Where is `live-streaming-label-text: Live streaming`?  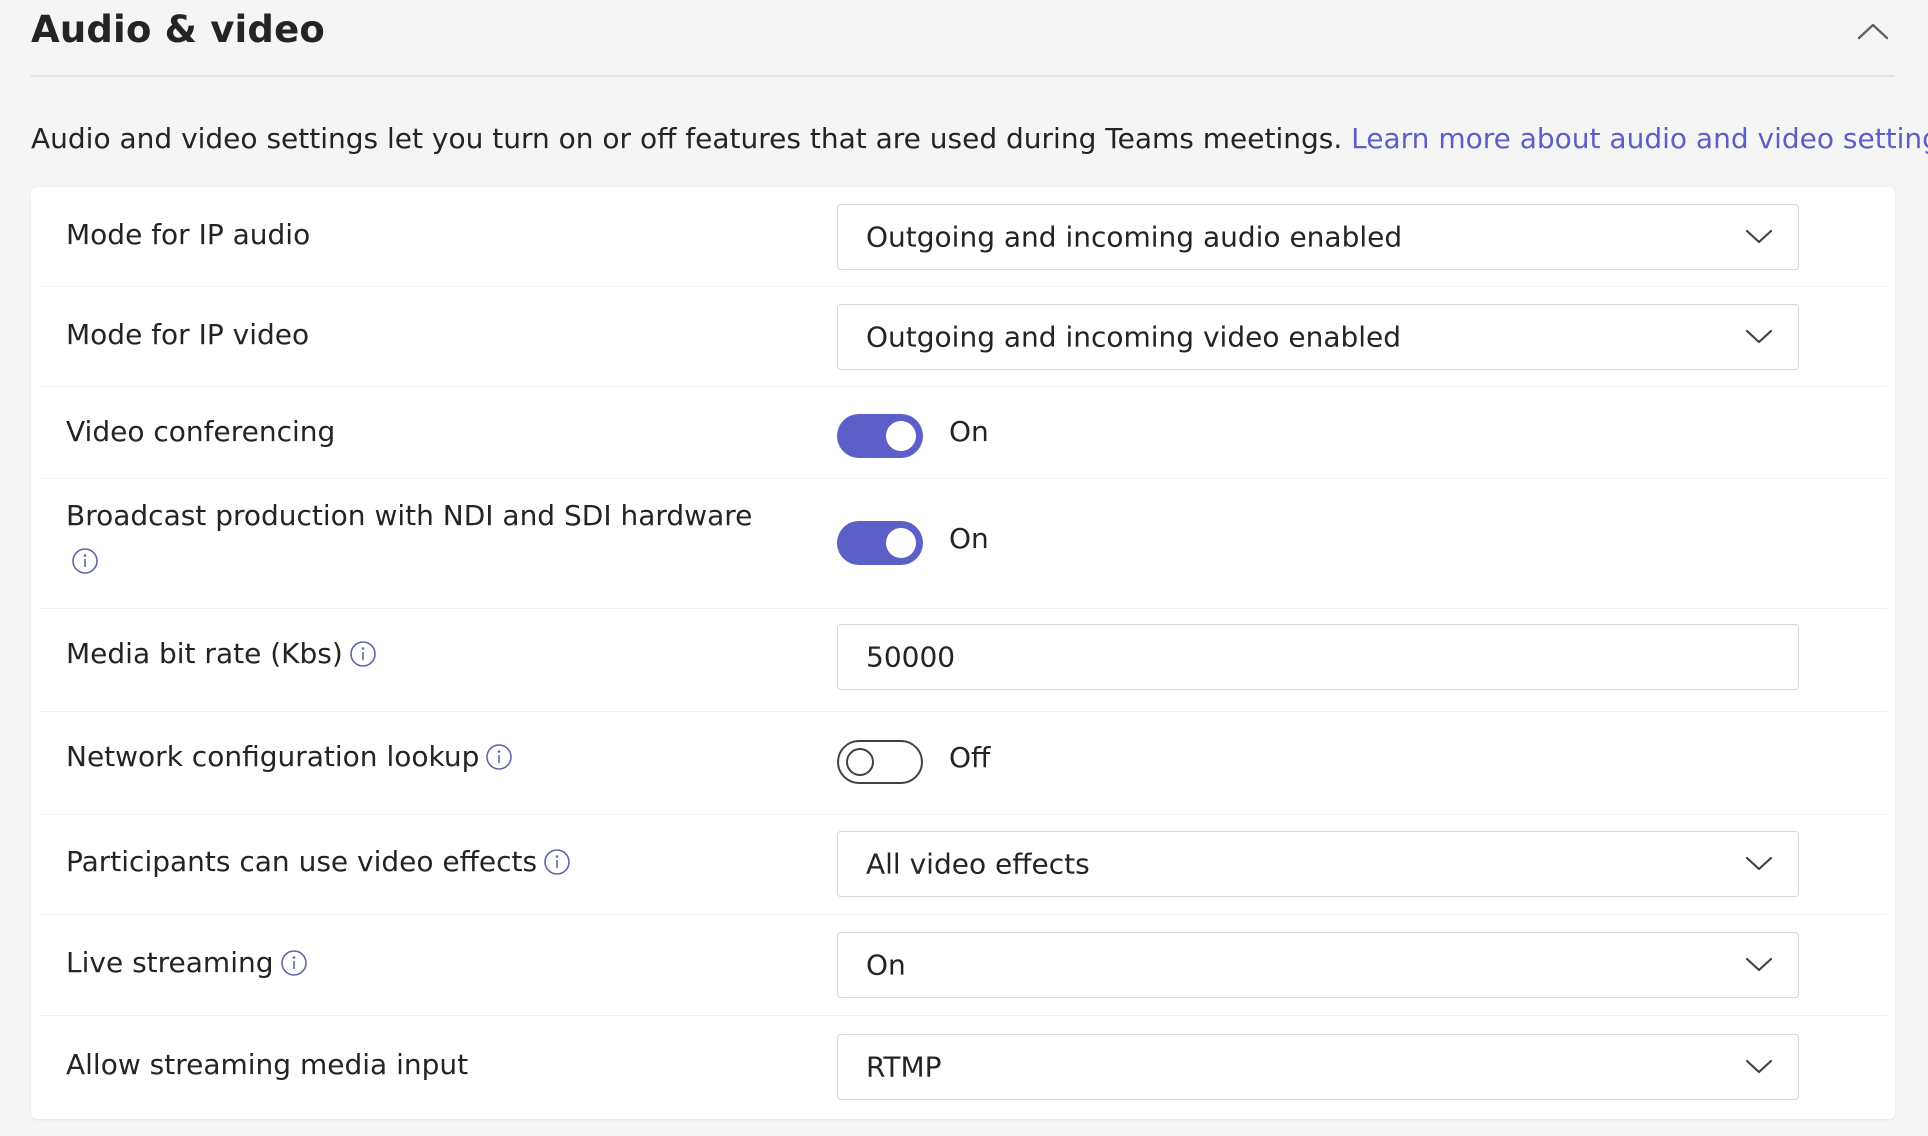
live-streaming-label-text: Live streaming is located at coordinates (170, 962).